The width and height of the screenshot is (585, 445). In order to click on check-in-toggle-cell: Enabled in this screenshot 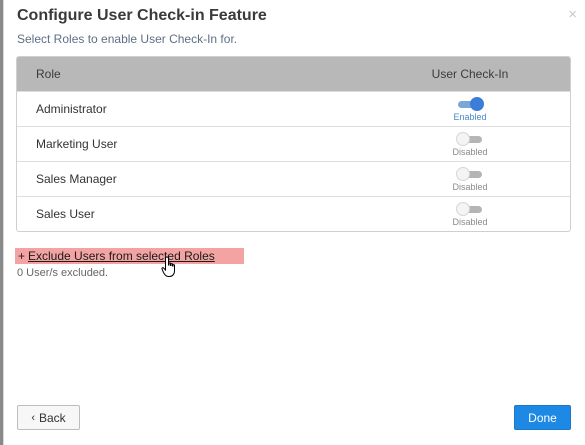, I will do `click(470, 109)`.